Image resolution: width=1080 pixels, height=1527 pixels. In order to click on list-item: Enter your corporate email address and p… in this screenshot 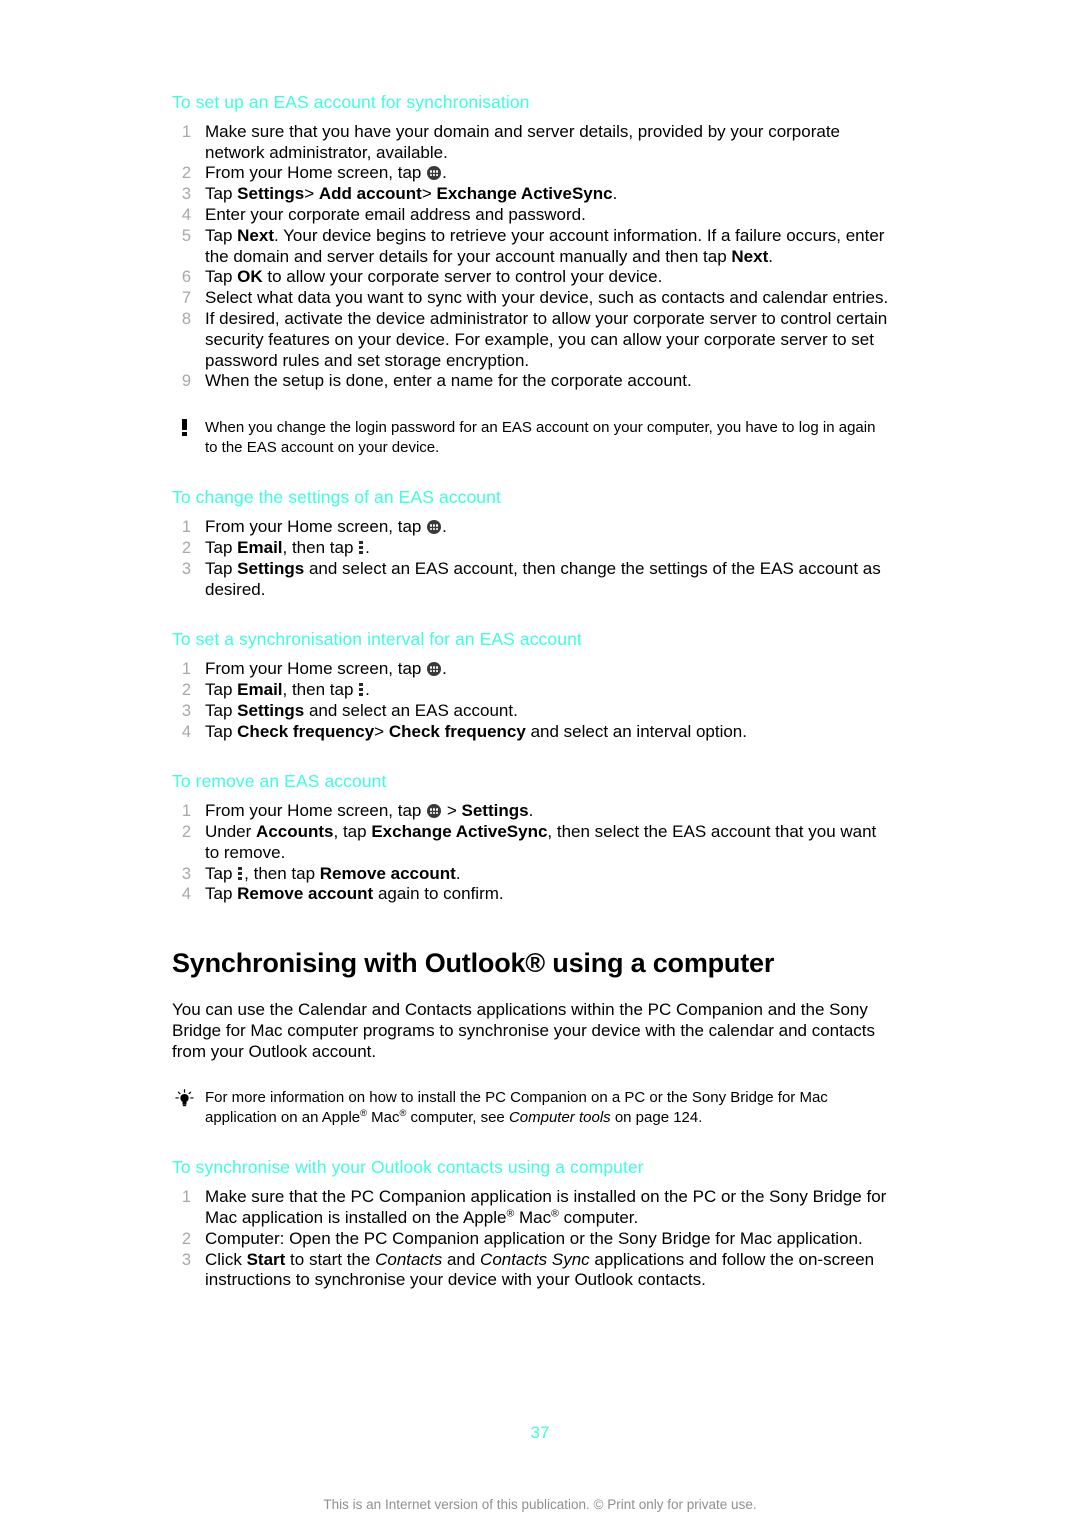, I will do `click(532, 215)`.